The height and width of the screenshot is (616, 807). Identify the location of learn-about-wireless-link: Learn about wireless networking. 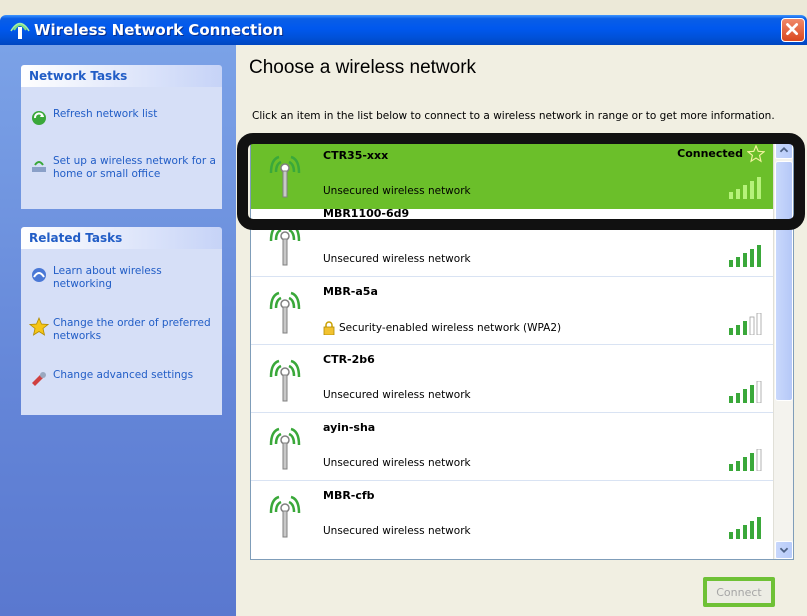
(124, 278).